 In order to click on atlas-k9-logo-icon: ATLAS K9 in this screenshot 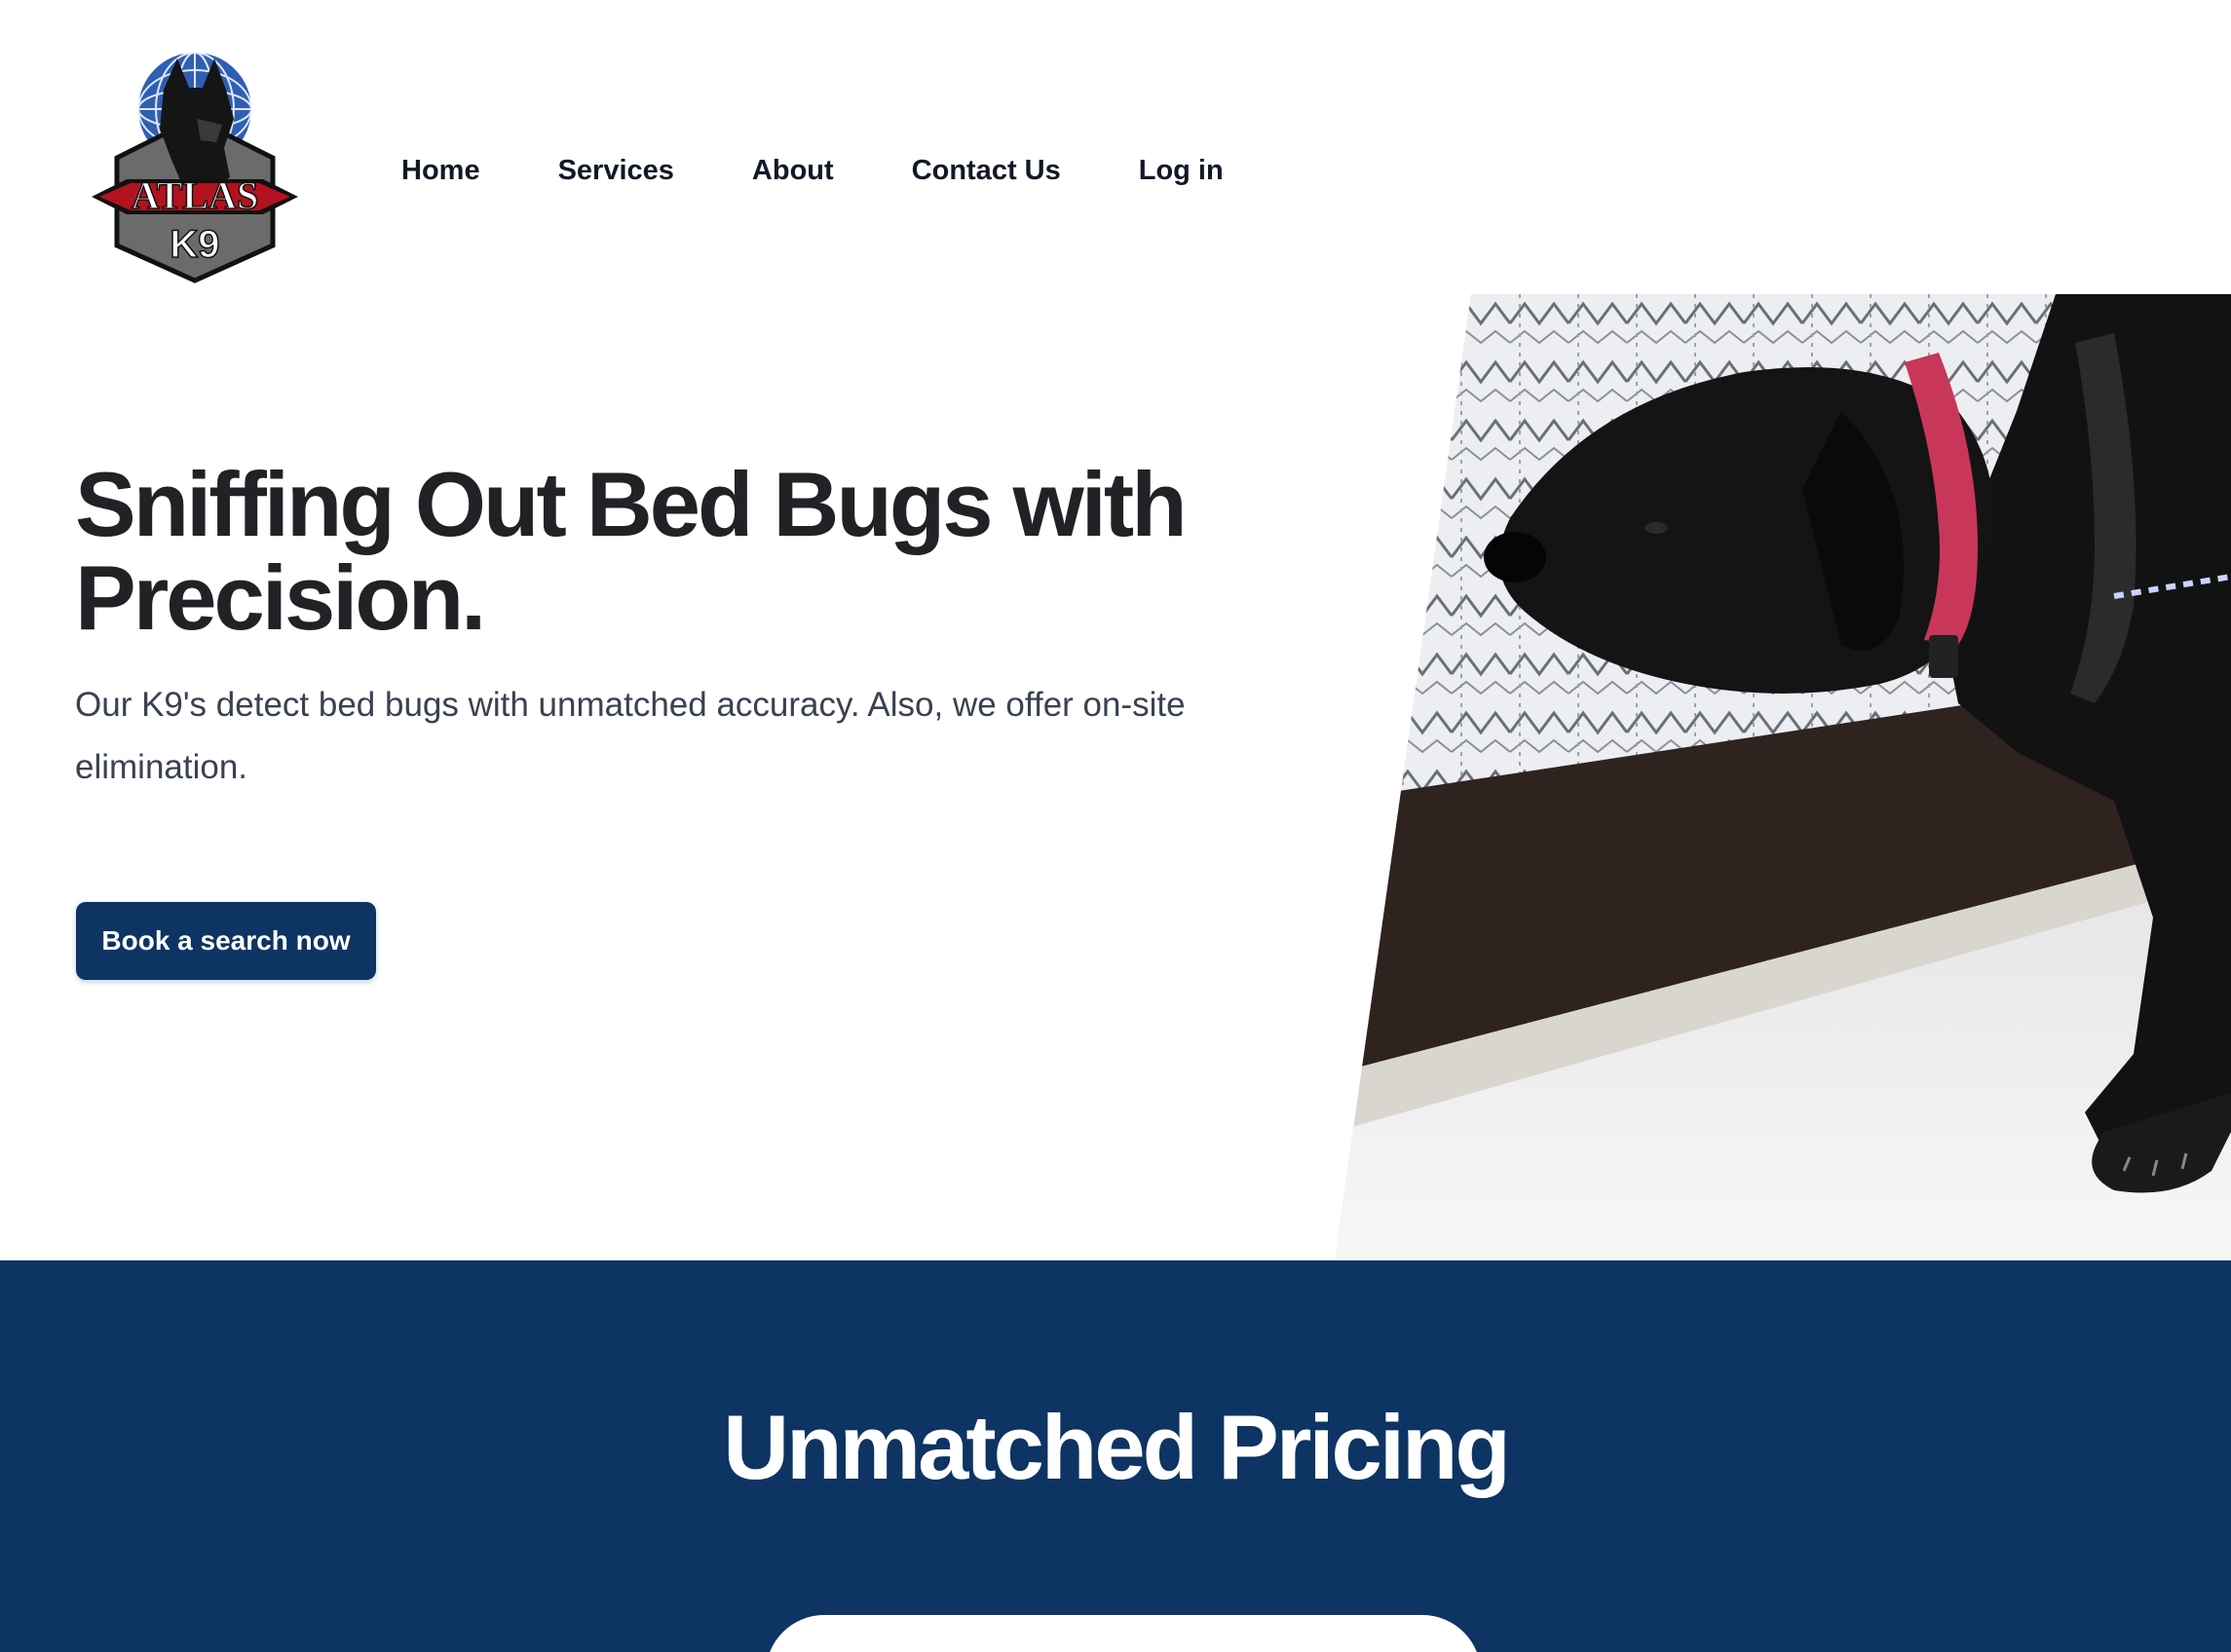, I will do `click(195, 168)`.